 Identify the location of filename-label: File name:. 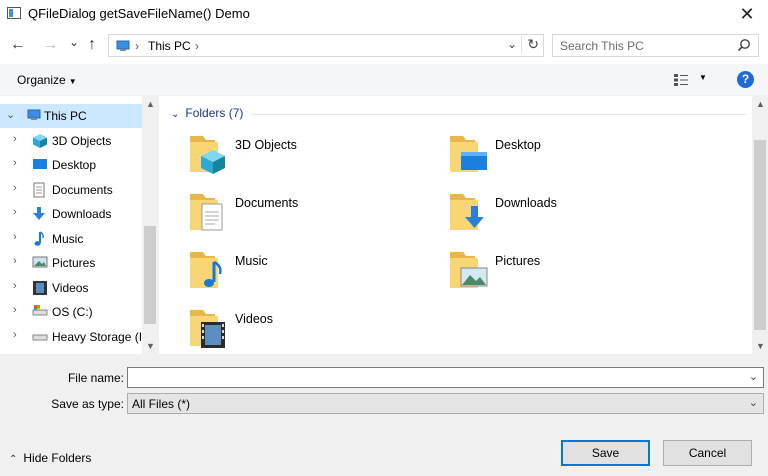
(95, 378).